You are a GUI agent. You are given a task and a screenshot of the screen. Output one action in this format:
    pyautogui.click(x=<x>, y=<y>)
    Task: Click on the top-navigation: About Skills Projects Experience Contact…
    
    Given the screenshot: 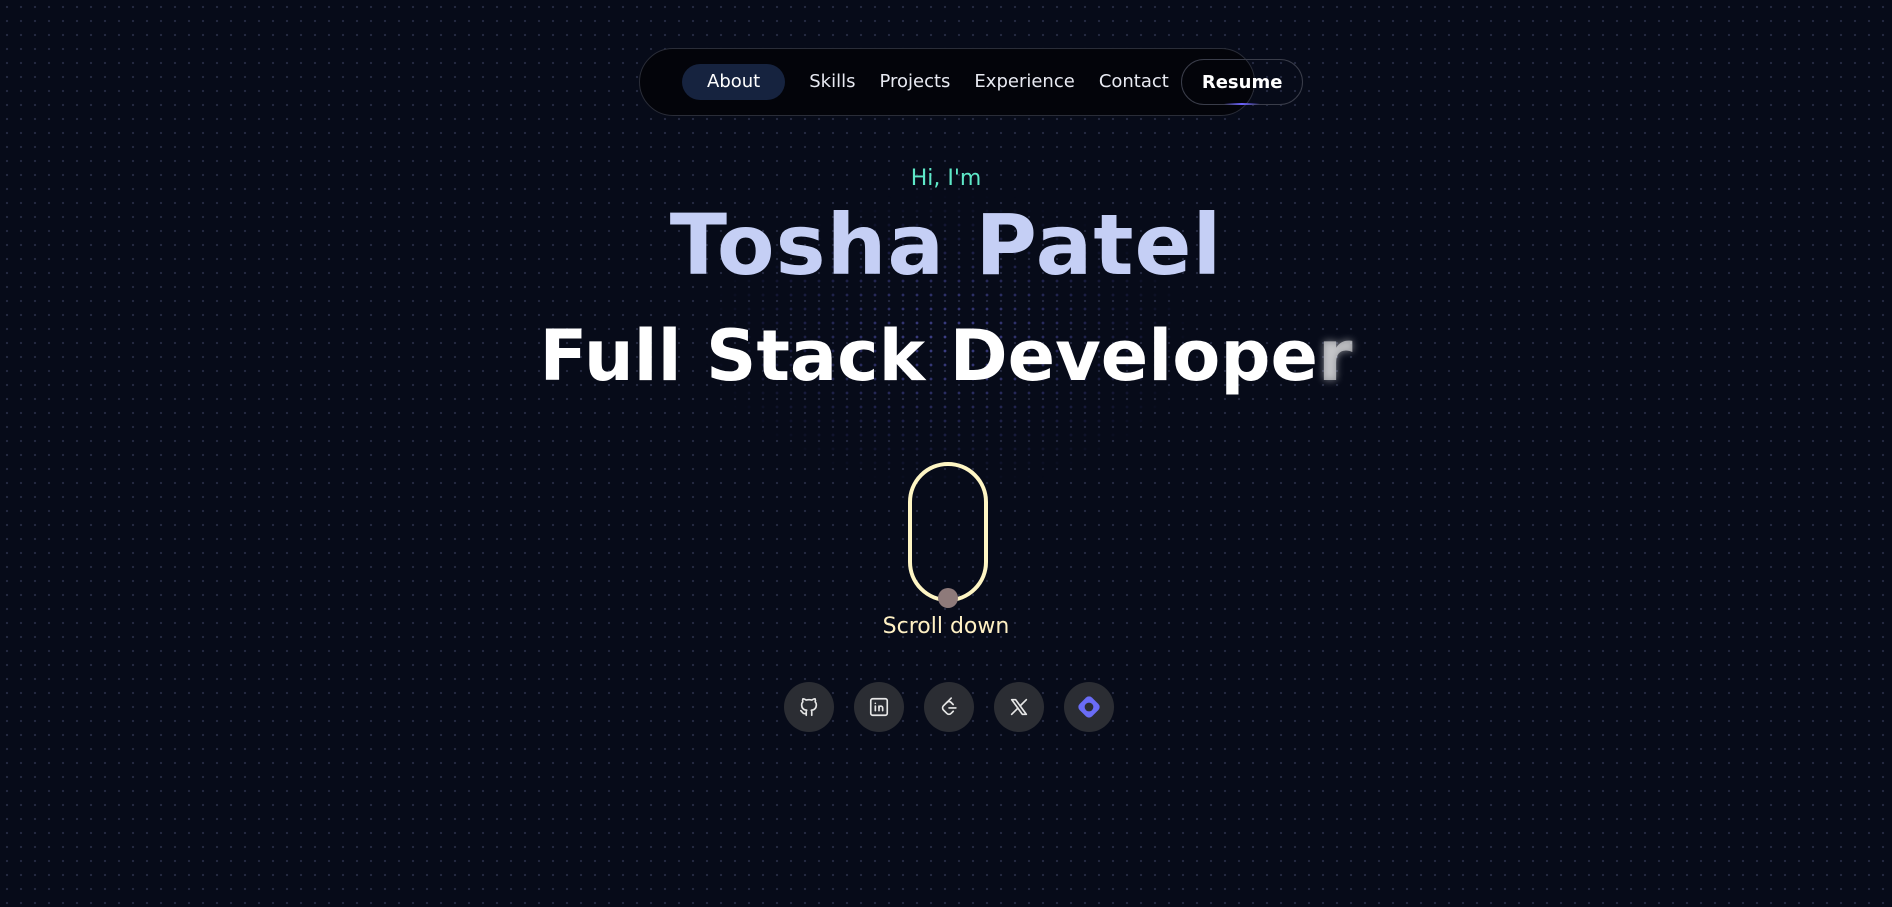 What is the action you would take?
    pyautogui.click(x=971, y=82)
    